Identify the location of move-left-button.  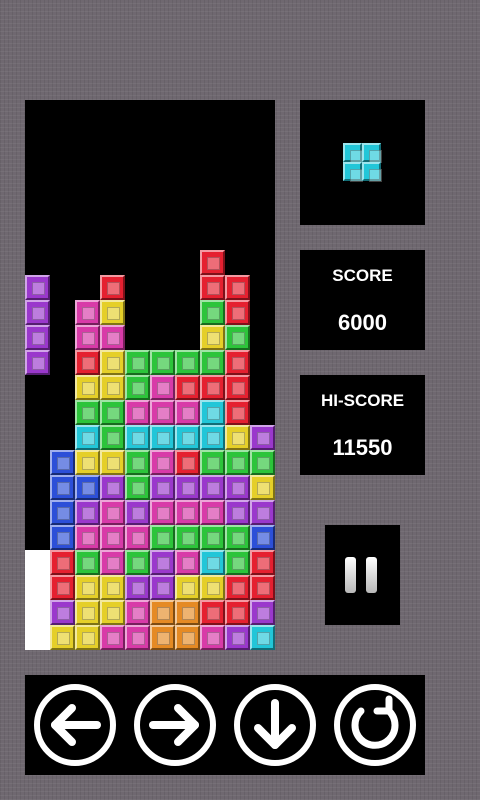
(75, 725).